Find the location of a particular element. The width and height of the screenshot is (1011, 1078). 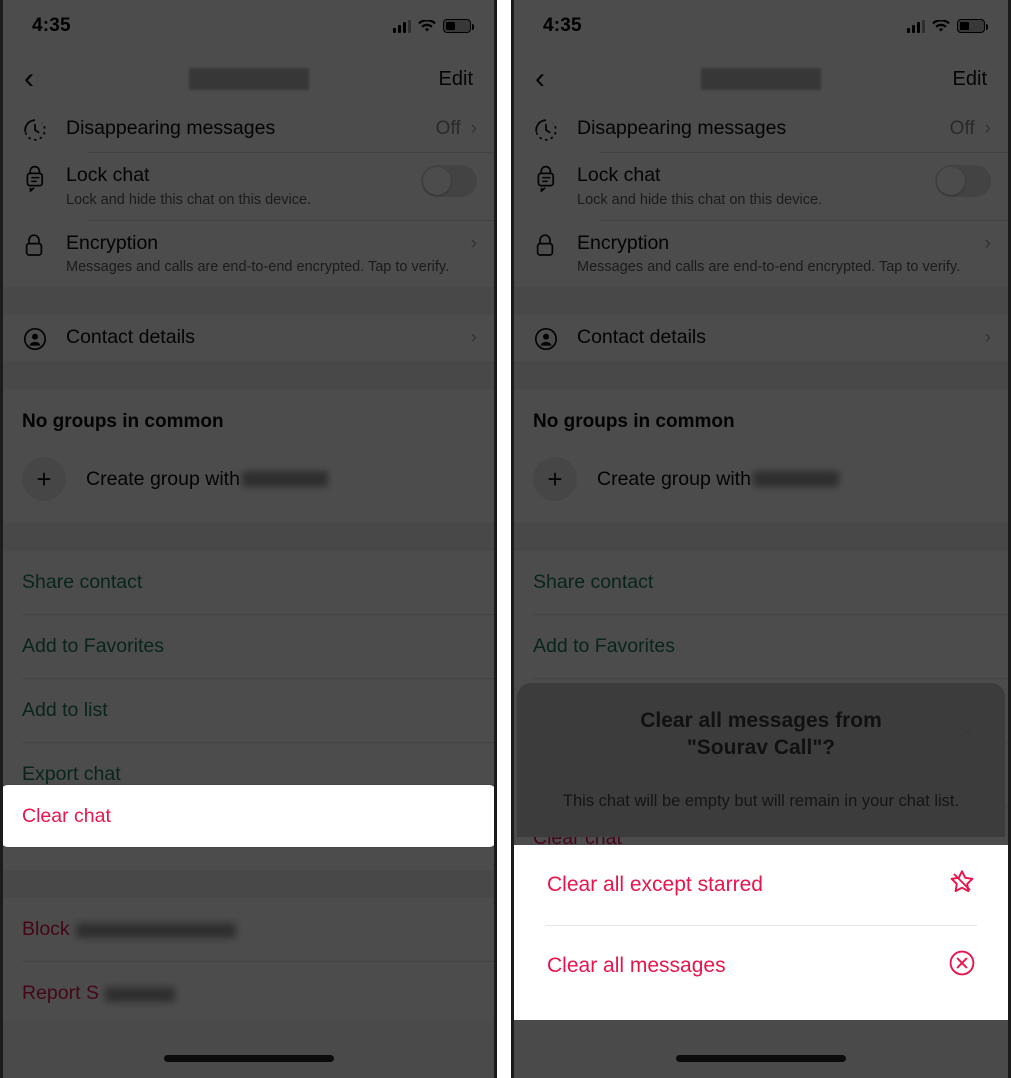

status-bar: 4:35 is located at coordinates (761, 26).